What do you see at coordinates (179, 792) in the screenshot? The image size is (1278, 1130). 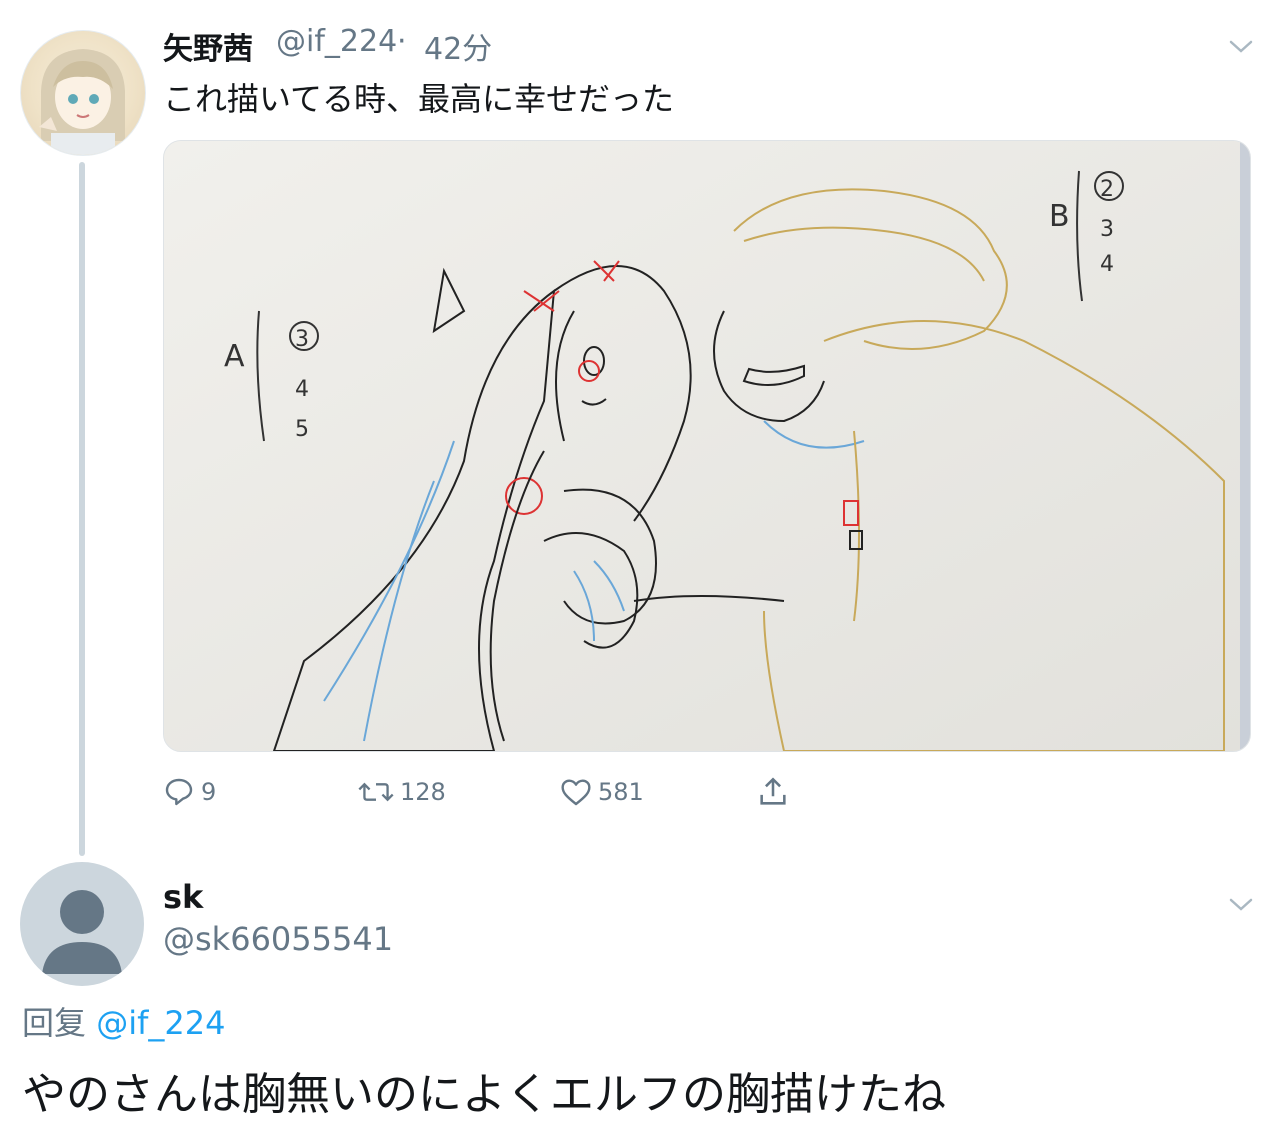 I see `reply-icon` at bounding box center [179, 792].